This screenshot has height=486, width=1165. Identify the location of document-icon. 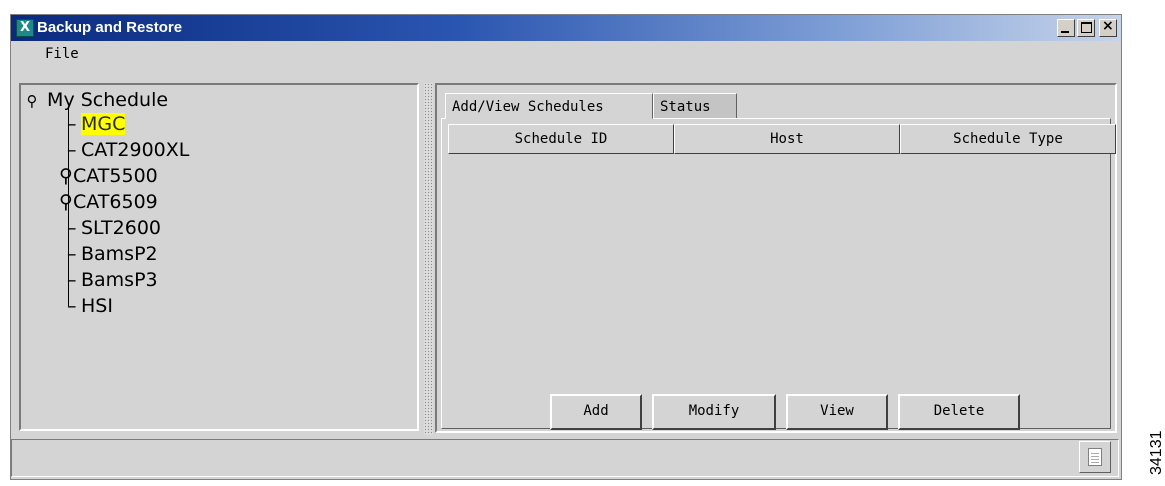
(1095, 457).